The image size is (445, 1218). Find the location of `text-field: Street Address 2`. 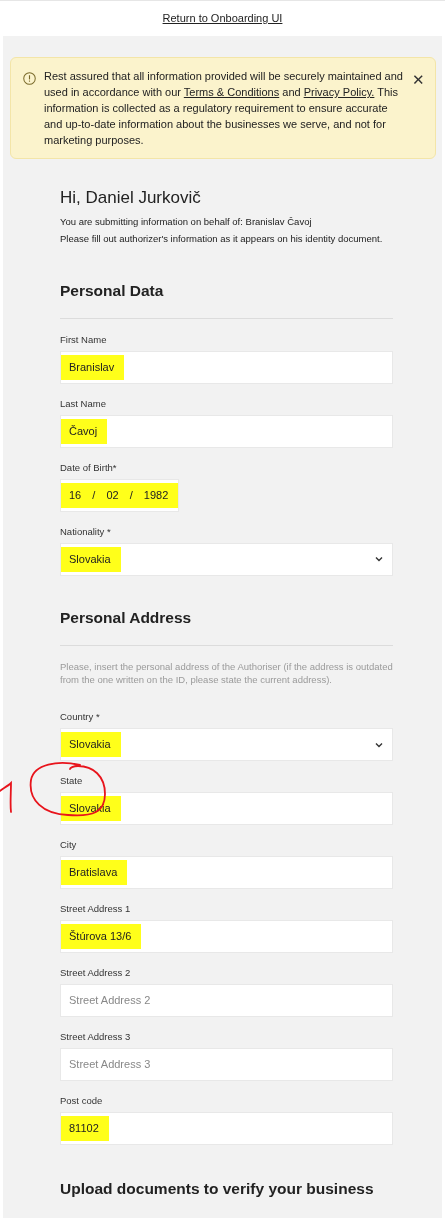

text-field: Street Address 2 is located at coordinates (226, 1000).